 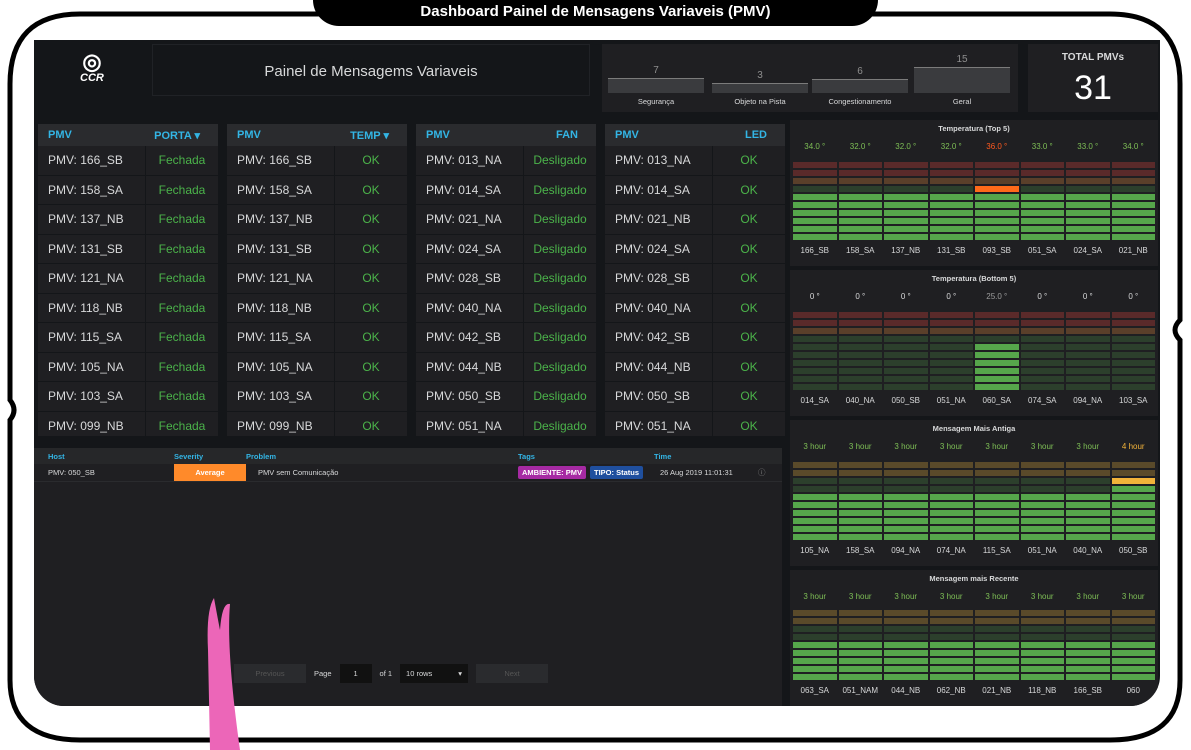 What do you see at coordinates (552, 472) in the screenshot?
I see `tag-ambiente: AMBIENTE: PMV` at bounding box center [552, 472].